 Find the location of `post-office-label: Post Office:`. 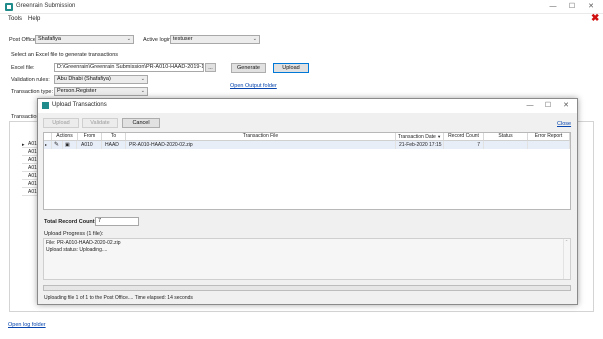

post-office-label: Post Office: is located at coordinates (23, 40).